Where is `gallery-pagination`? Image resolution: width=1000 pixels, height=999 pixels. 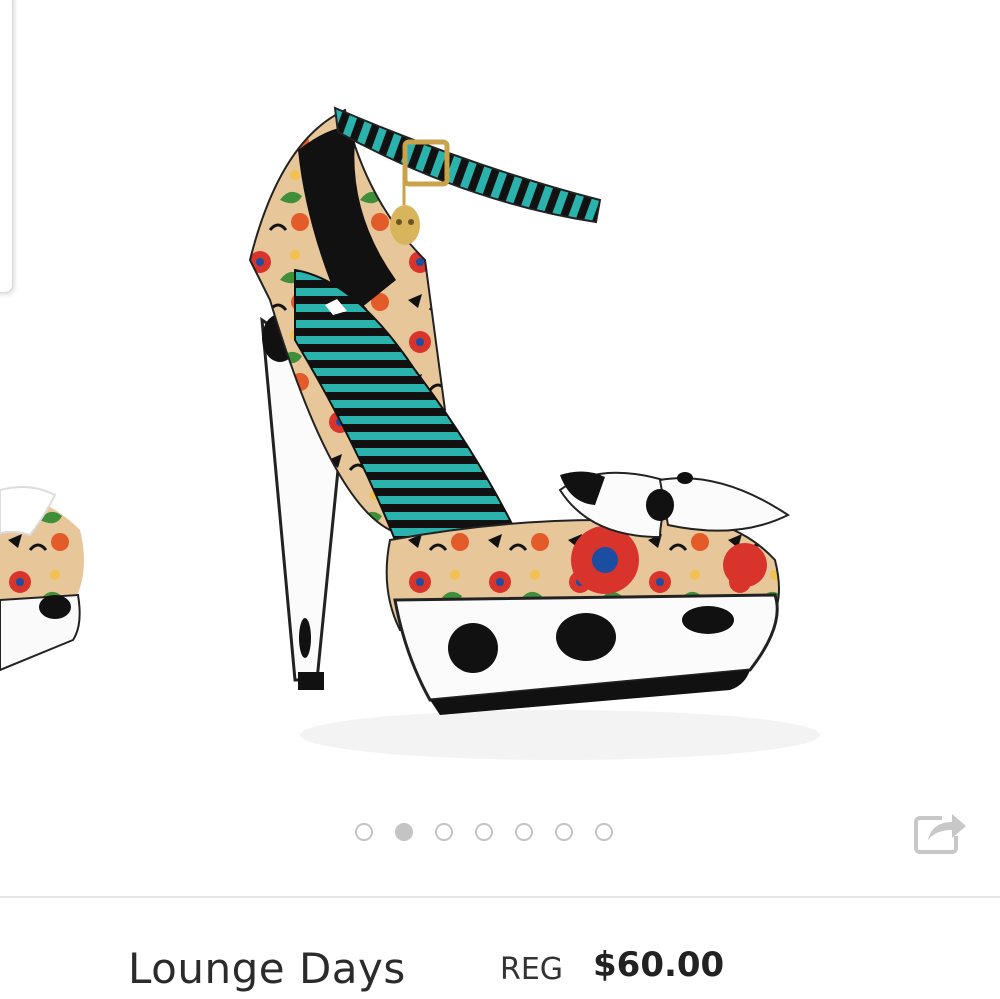 gallery-pagination is located at coordinates (484, 832).